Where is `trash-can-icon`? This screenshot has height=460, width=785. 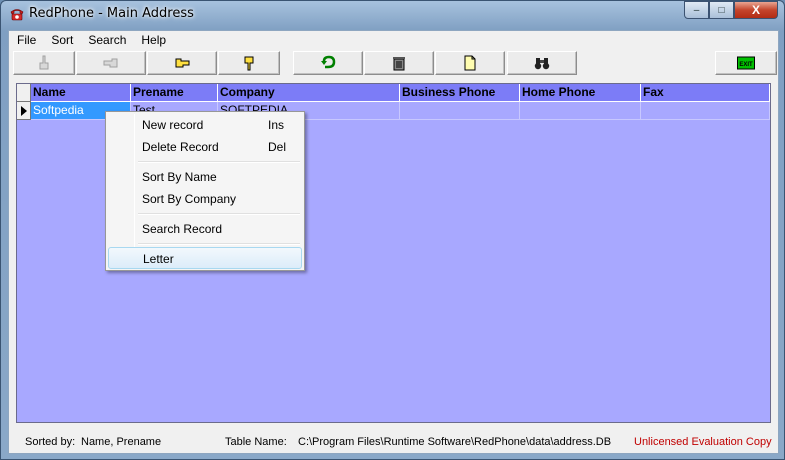
trash-can-icon is located at coordinates (399, 64).